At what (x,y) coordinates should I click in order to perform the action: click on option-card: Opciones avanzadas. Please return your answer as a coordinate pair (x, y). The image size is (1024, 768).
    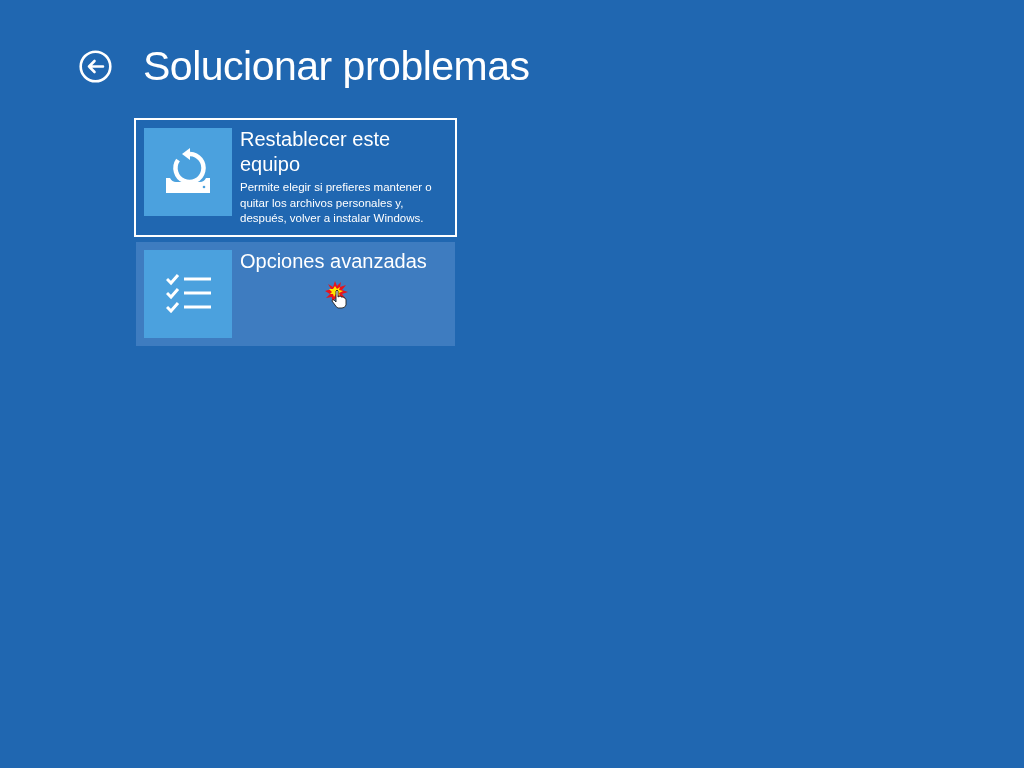
    Looking at the image, I should click on (295, 293).